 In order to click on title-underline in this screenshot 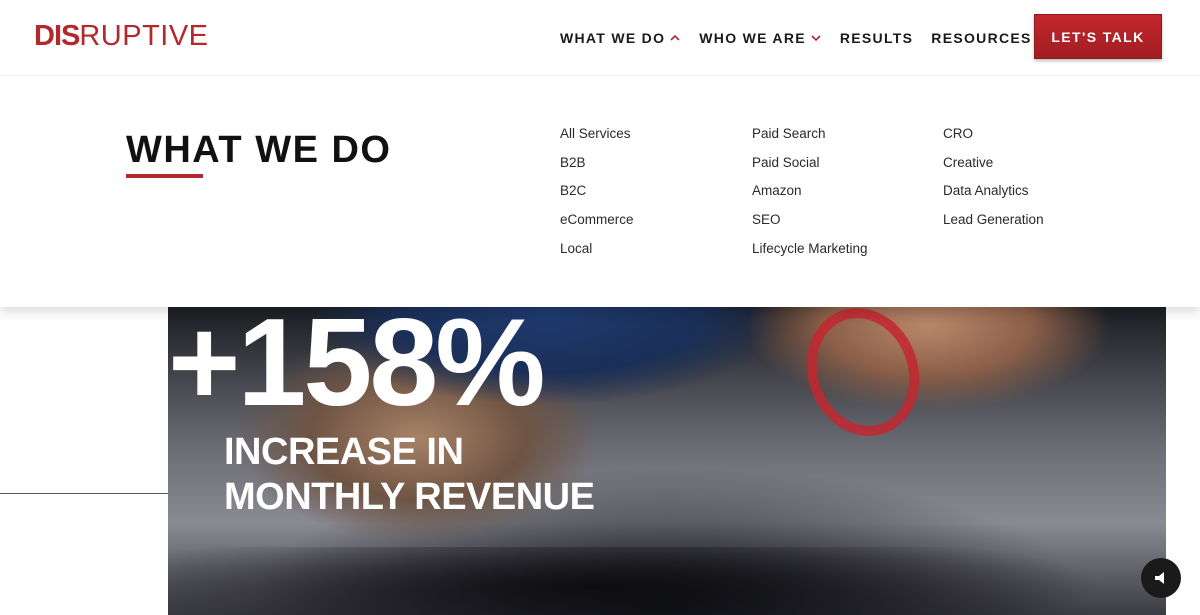, I will do `click(164, 176)`.